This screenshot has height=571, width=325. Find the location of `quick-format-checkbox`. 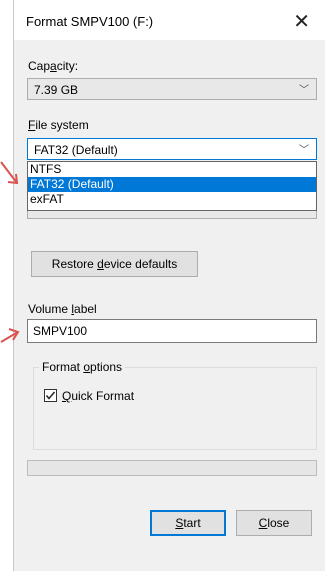

quick-format-checkbox is located at coordinates (50, 395).